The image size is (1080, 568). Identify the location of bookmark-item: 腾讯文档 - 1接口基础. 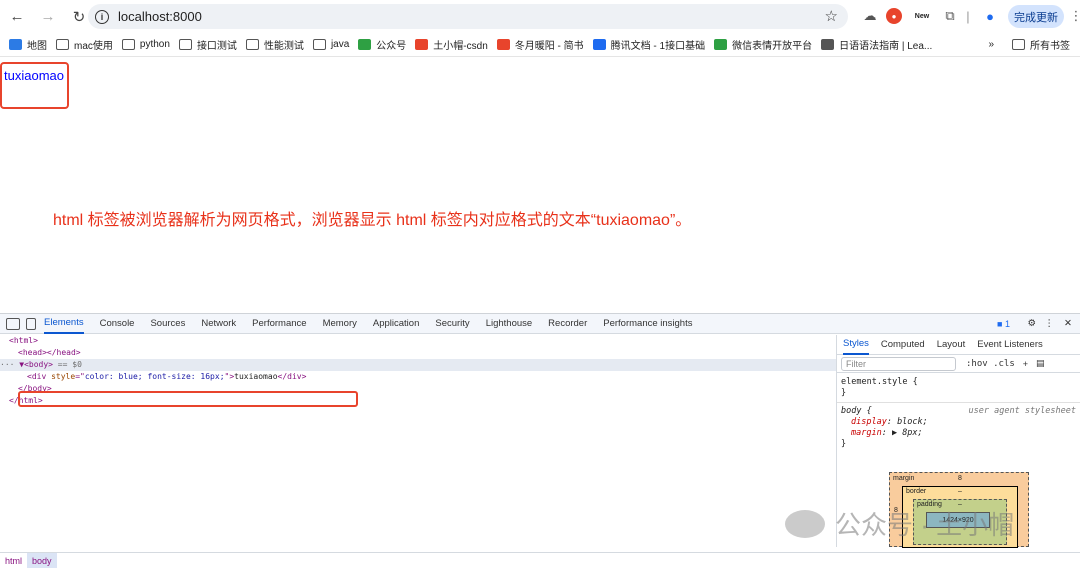
(649, 44).